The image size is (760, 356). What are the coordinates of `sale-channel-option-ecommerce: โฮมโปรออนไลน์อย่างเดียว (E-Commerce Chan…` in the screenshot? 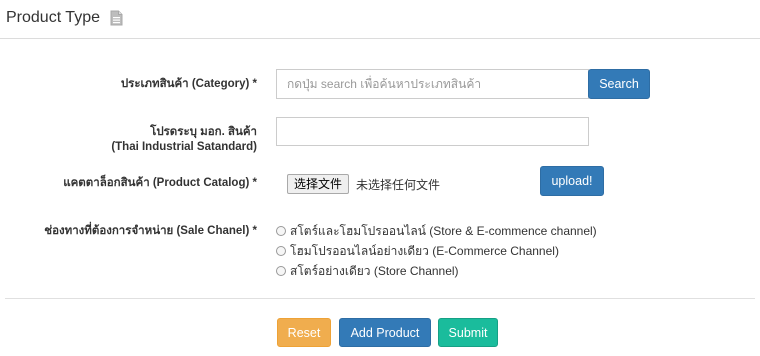 It's located at (417, 251).